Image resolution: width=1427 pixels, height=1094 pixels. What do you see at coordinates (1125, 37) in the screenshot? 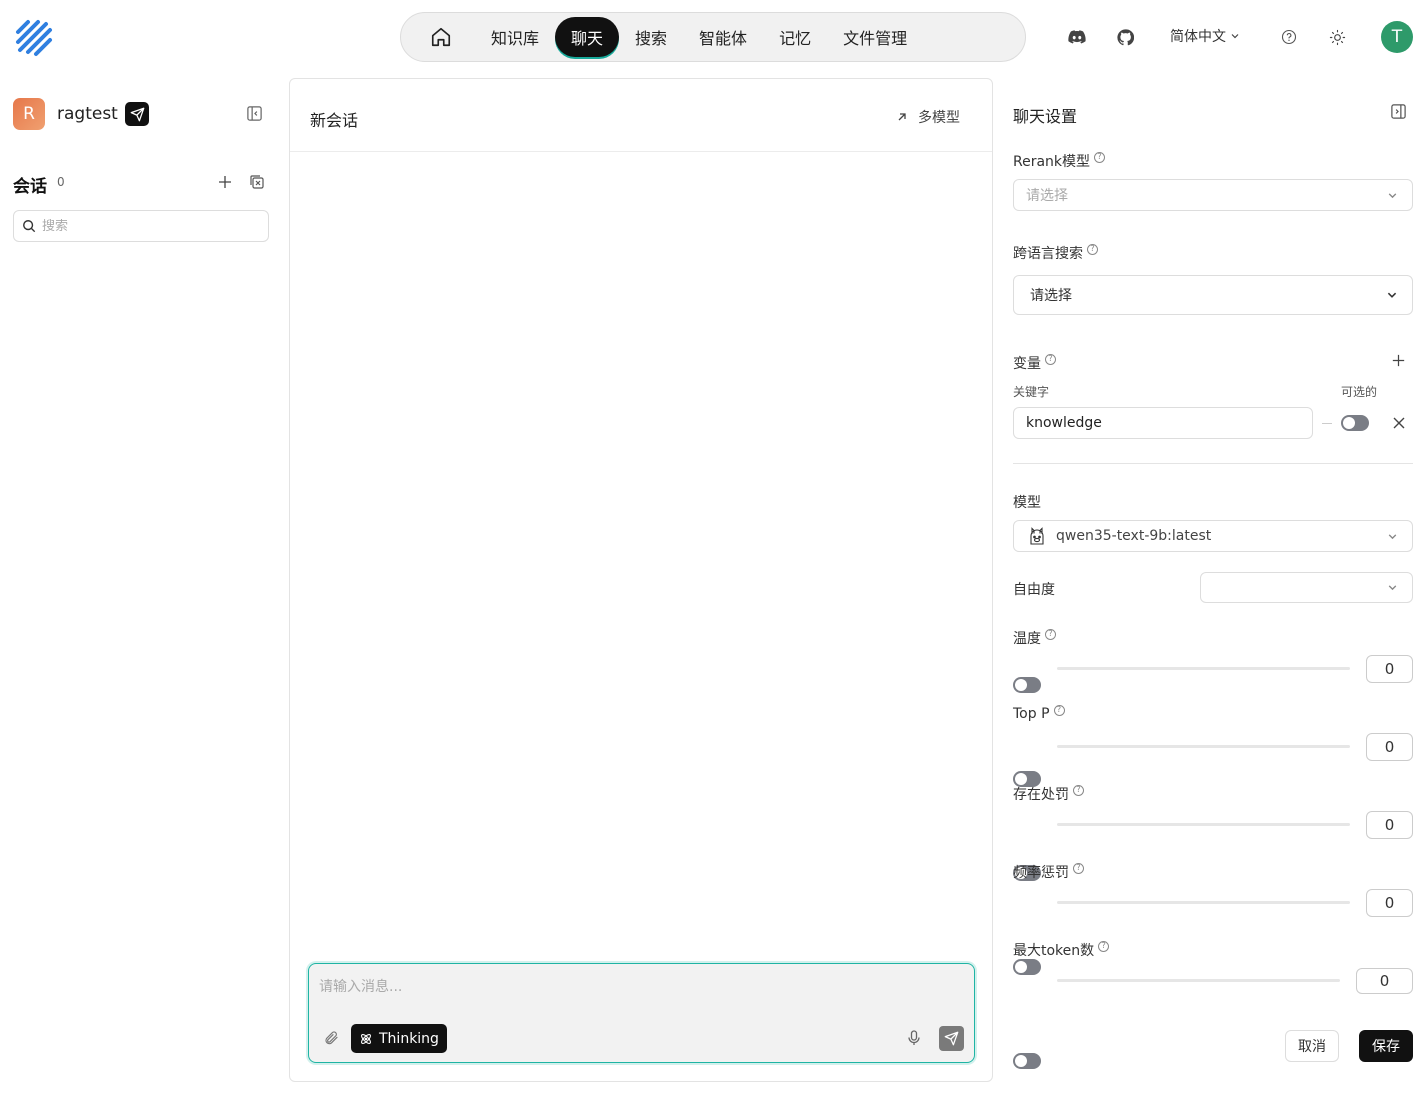
I see `github-icon` at bounding box center [1125, 37].